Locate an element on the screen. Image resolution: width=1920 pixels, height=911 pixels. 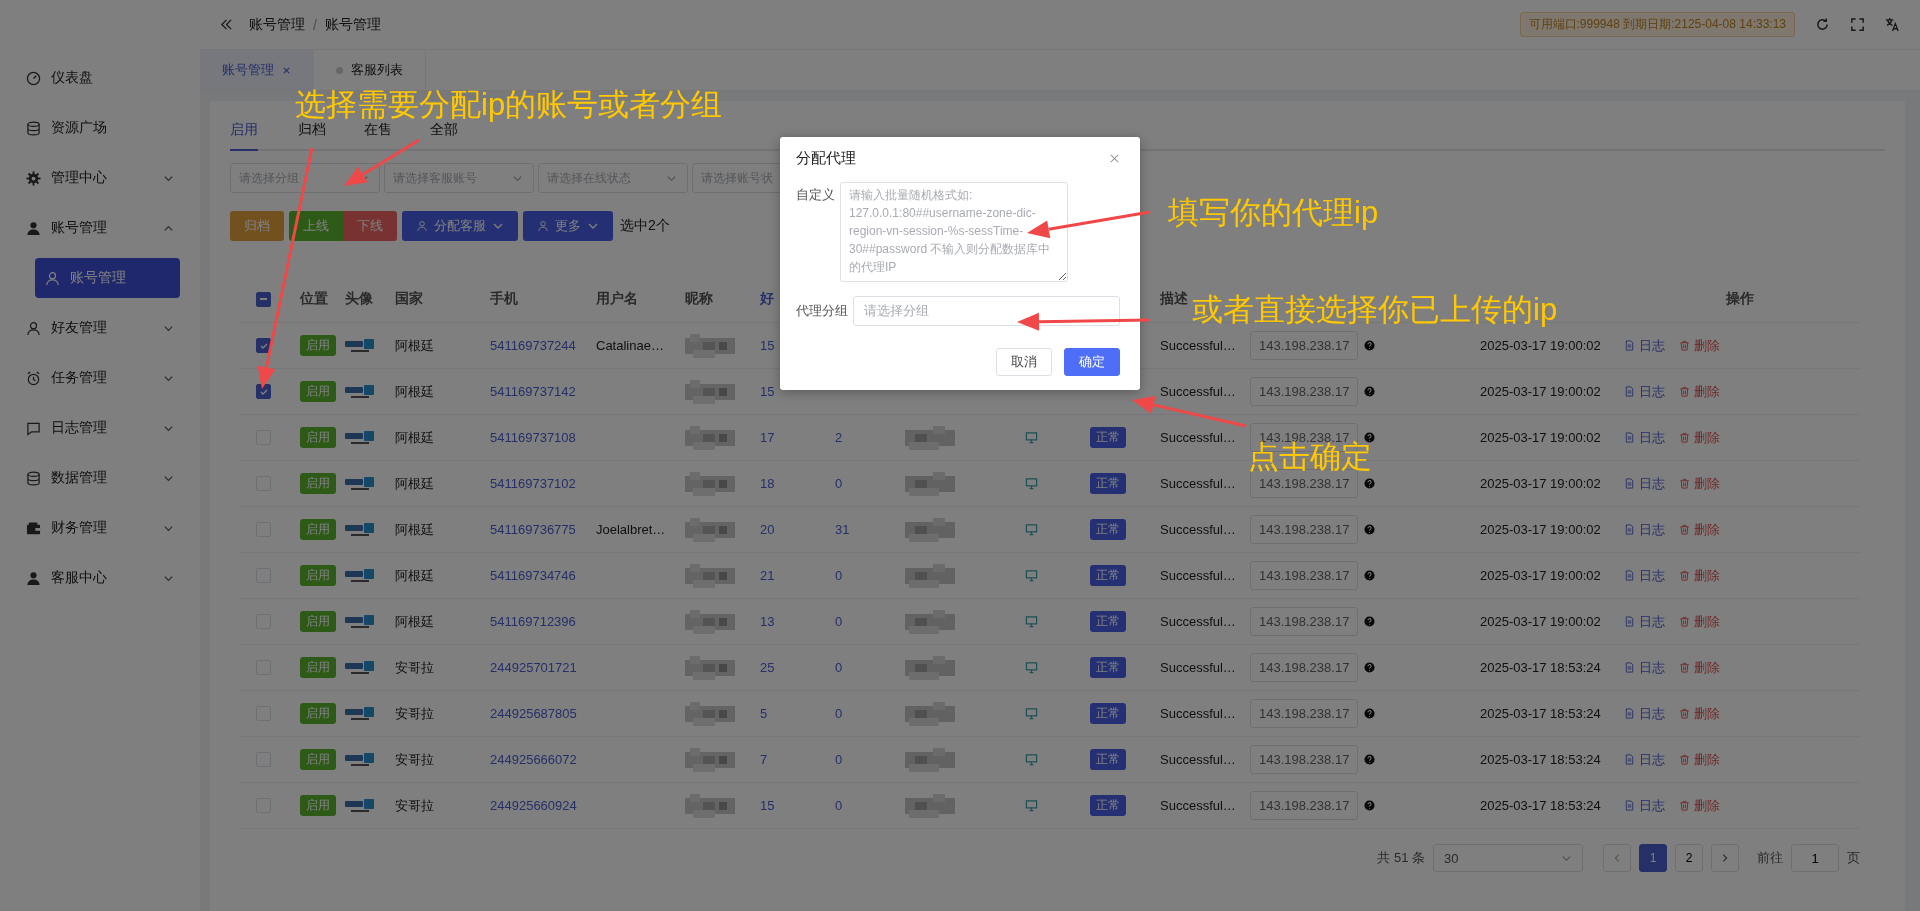
page-button: 2 is located at coordinates (1689, 858).